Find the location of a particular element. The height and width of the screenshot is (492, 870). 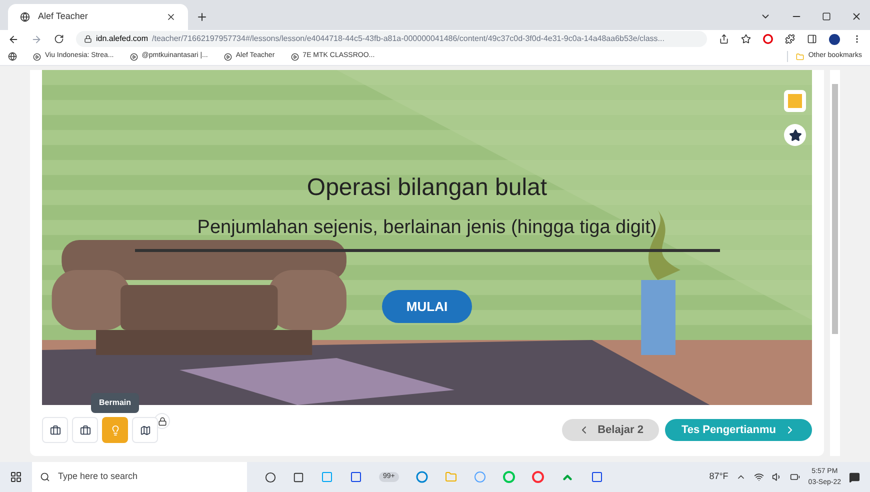

forward-icon is located at coordinates (36, 39).